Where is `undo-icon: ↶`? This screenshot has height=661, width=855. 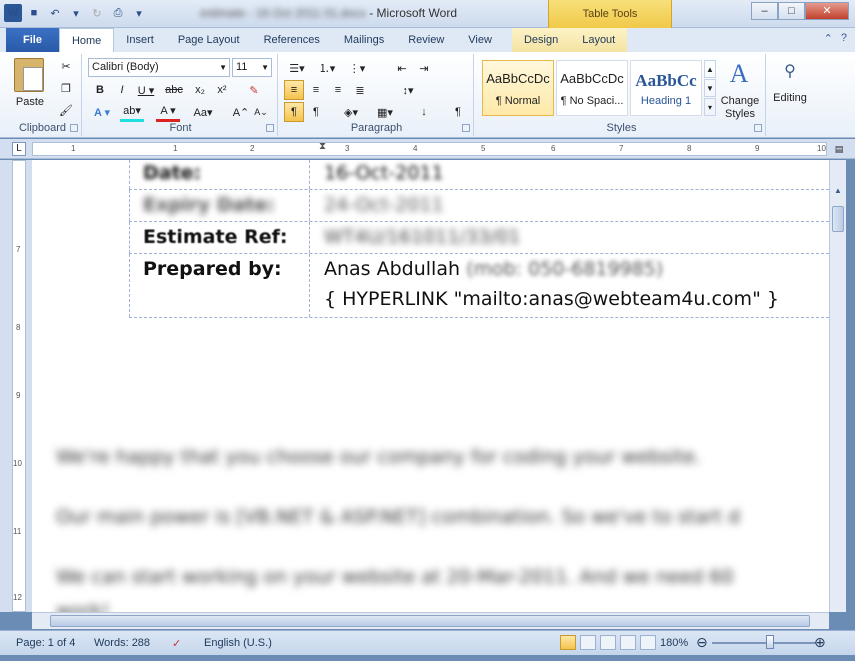 undo-icon: ↶ is located at coordinates (55, 13).